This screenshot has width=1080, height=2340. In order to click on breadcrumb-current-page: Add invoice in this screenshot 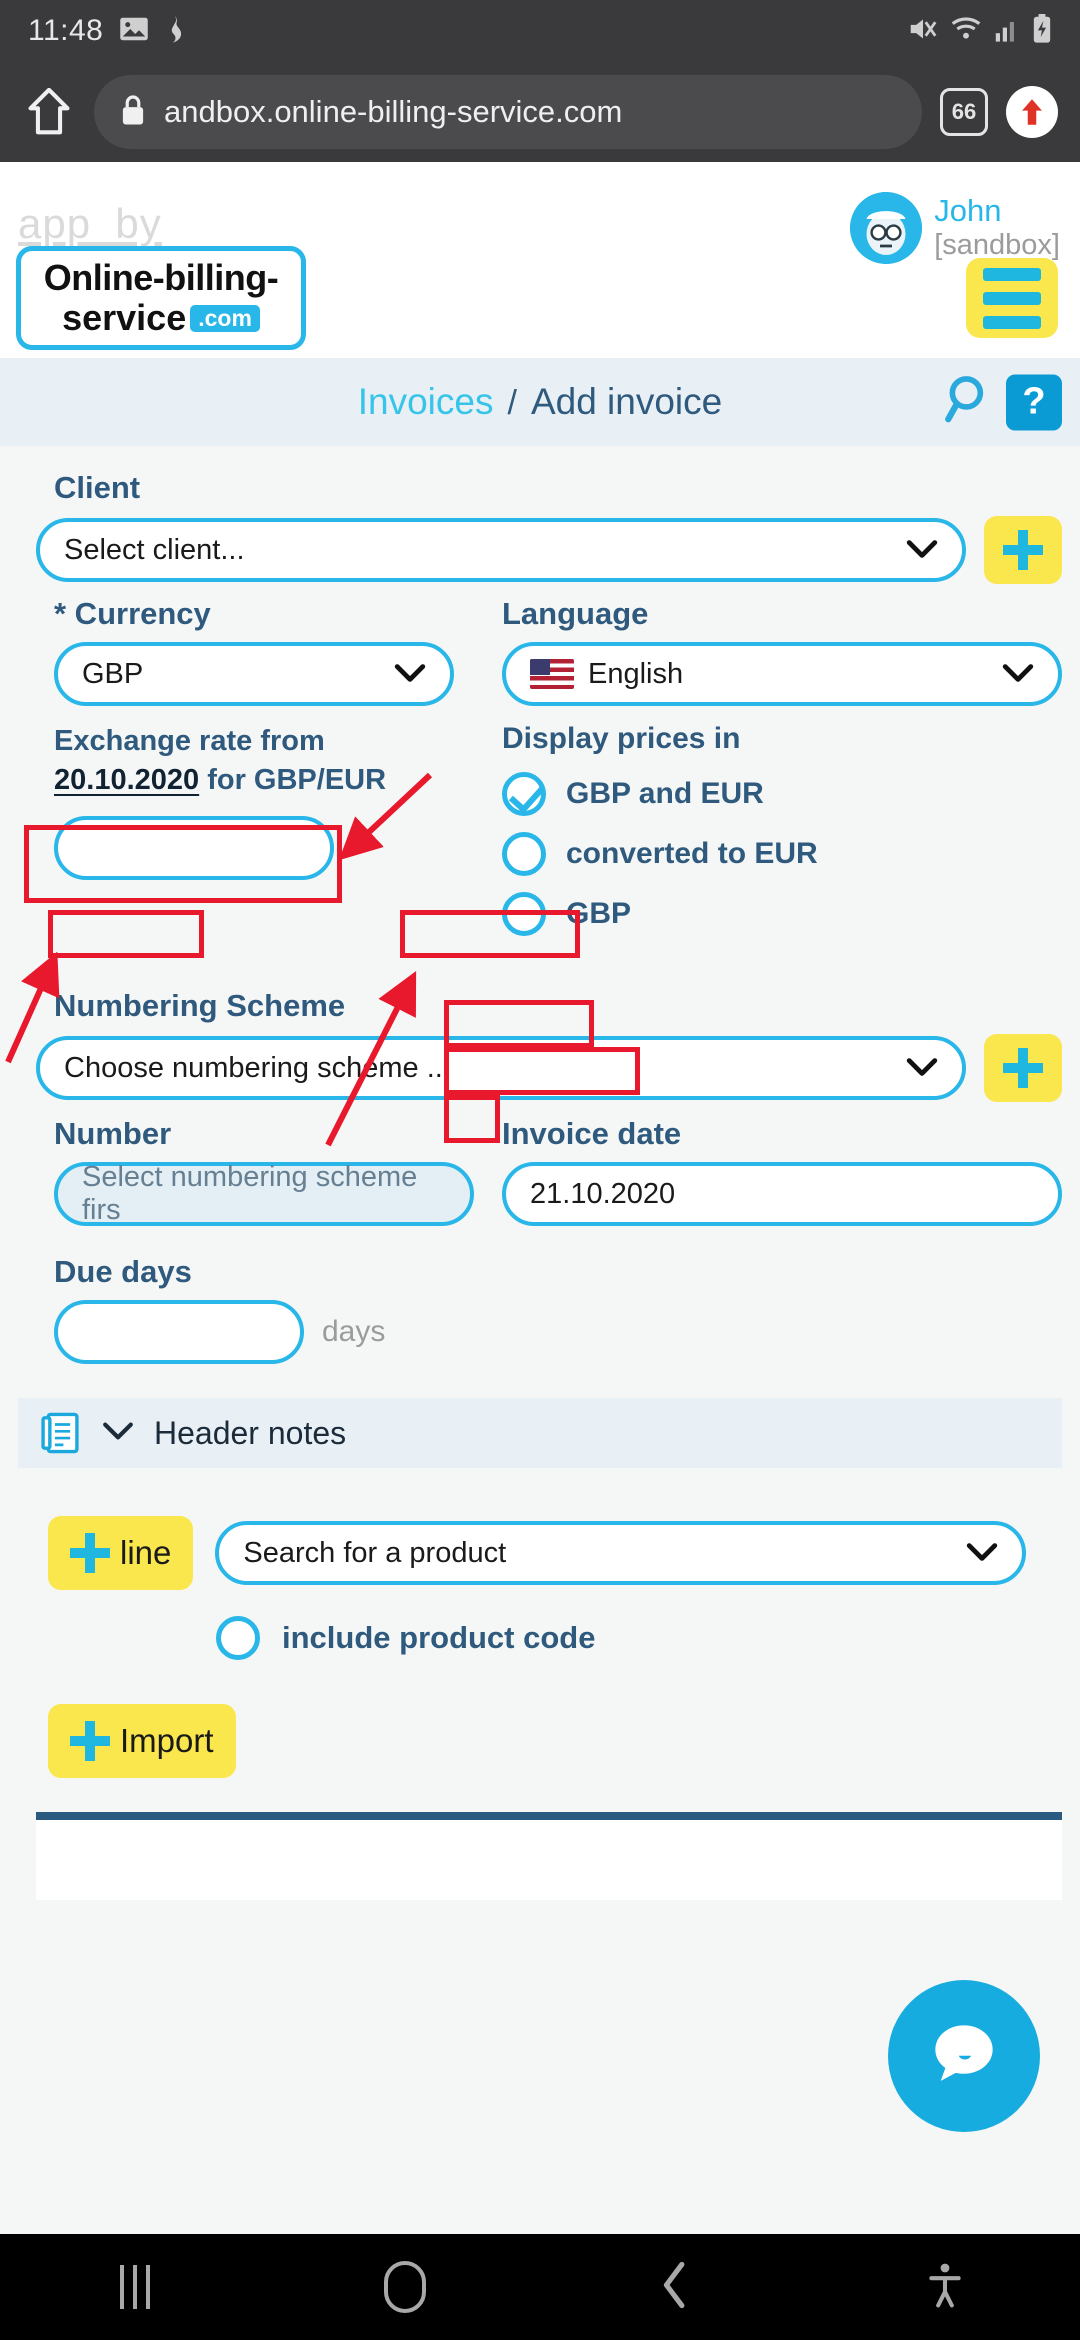, I will do `click(626, 401)`.